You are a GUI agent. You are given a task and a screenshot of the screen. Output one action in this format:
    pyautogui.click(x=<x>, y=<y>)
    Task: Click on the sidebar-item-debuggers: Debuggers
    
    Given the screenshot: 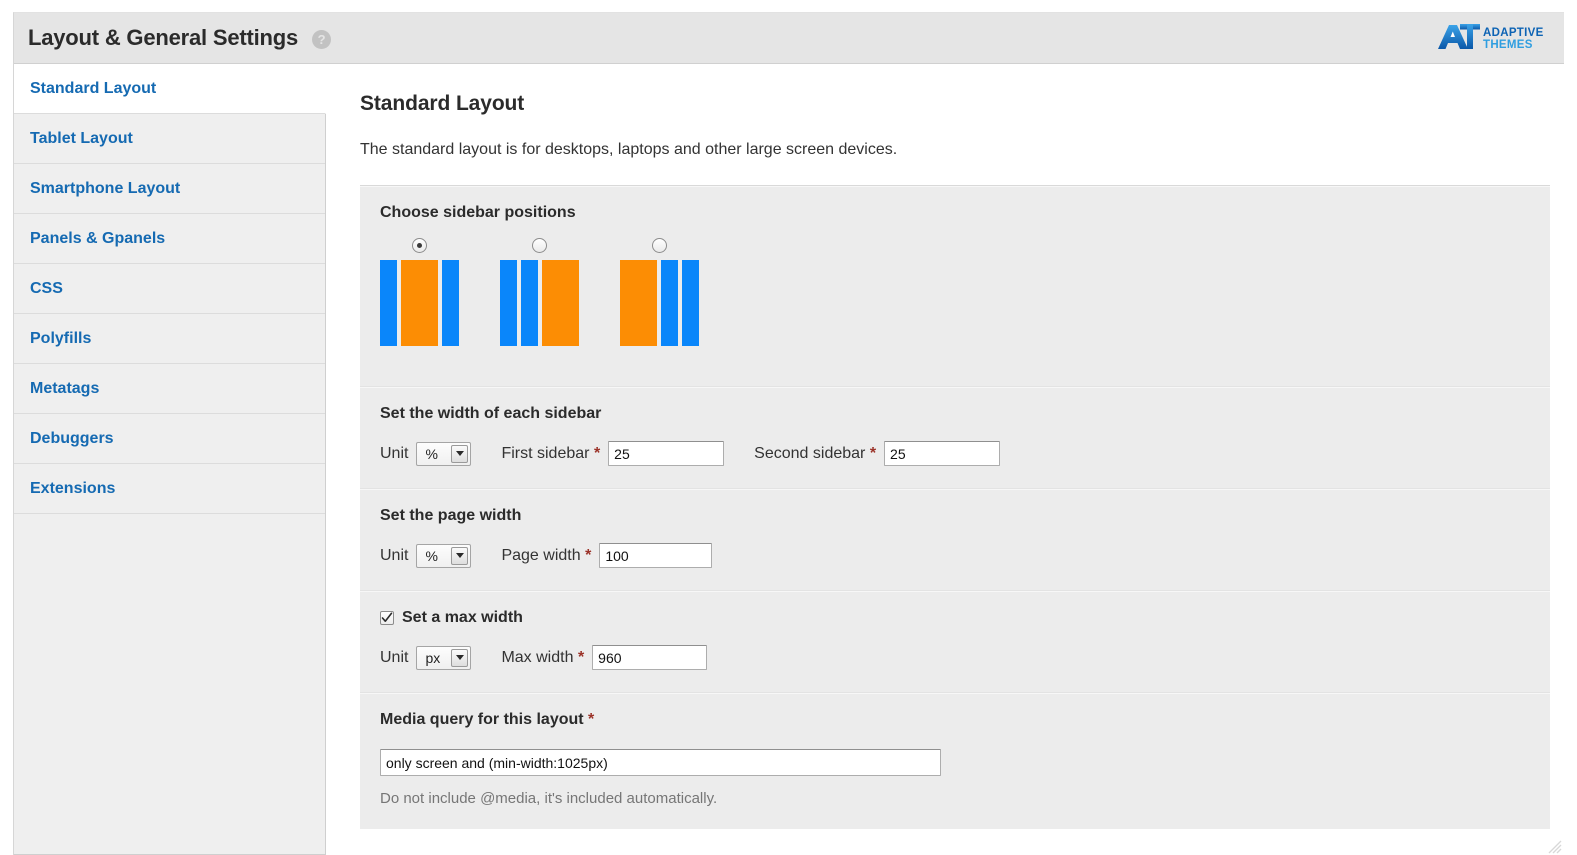 What is the action you would take?
    pyautogui.click(x=169, y=439)
    